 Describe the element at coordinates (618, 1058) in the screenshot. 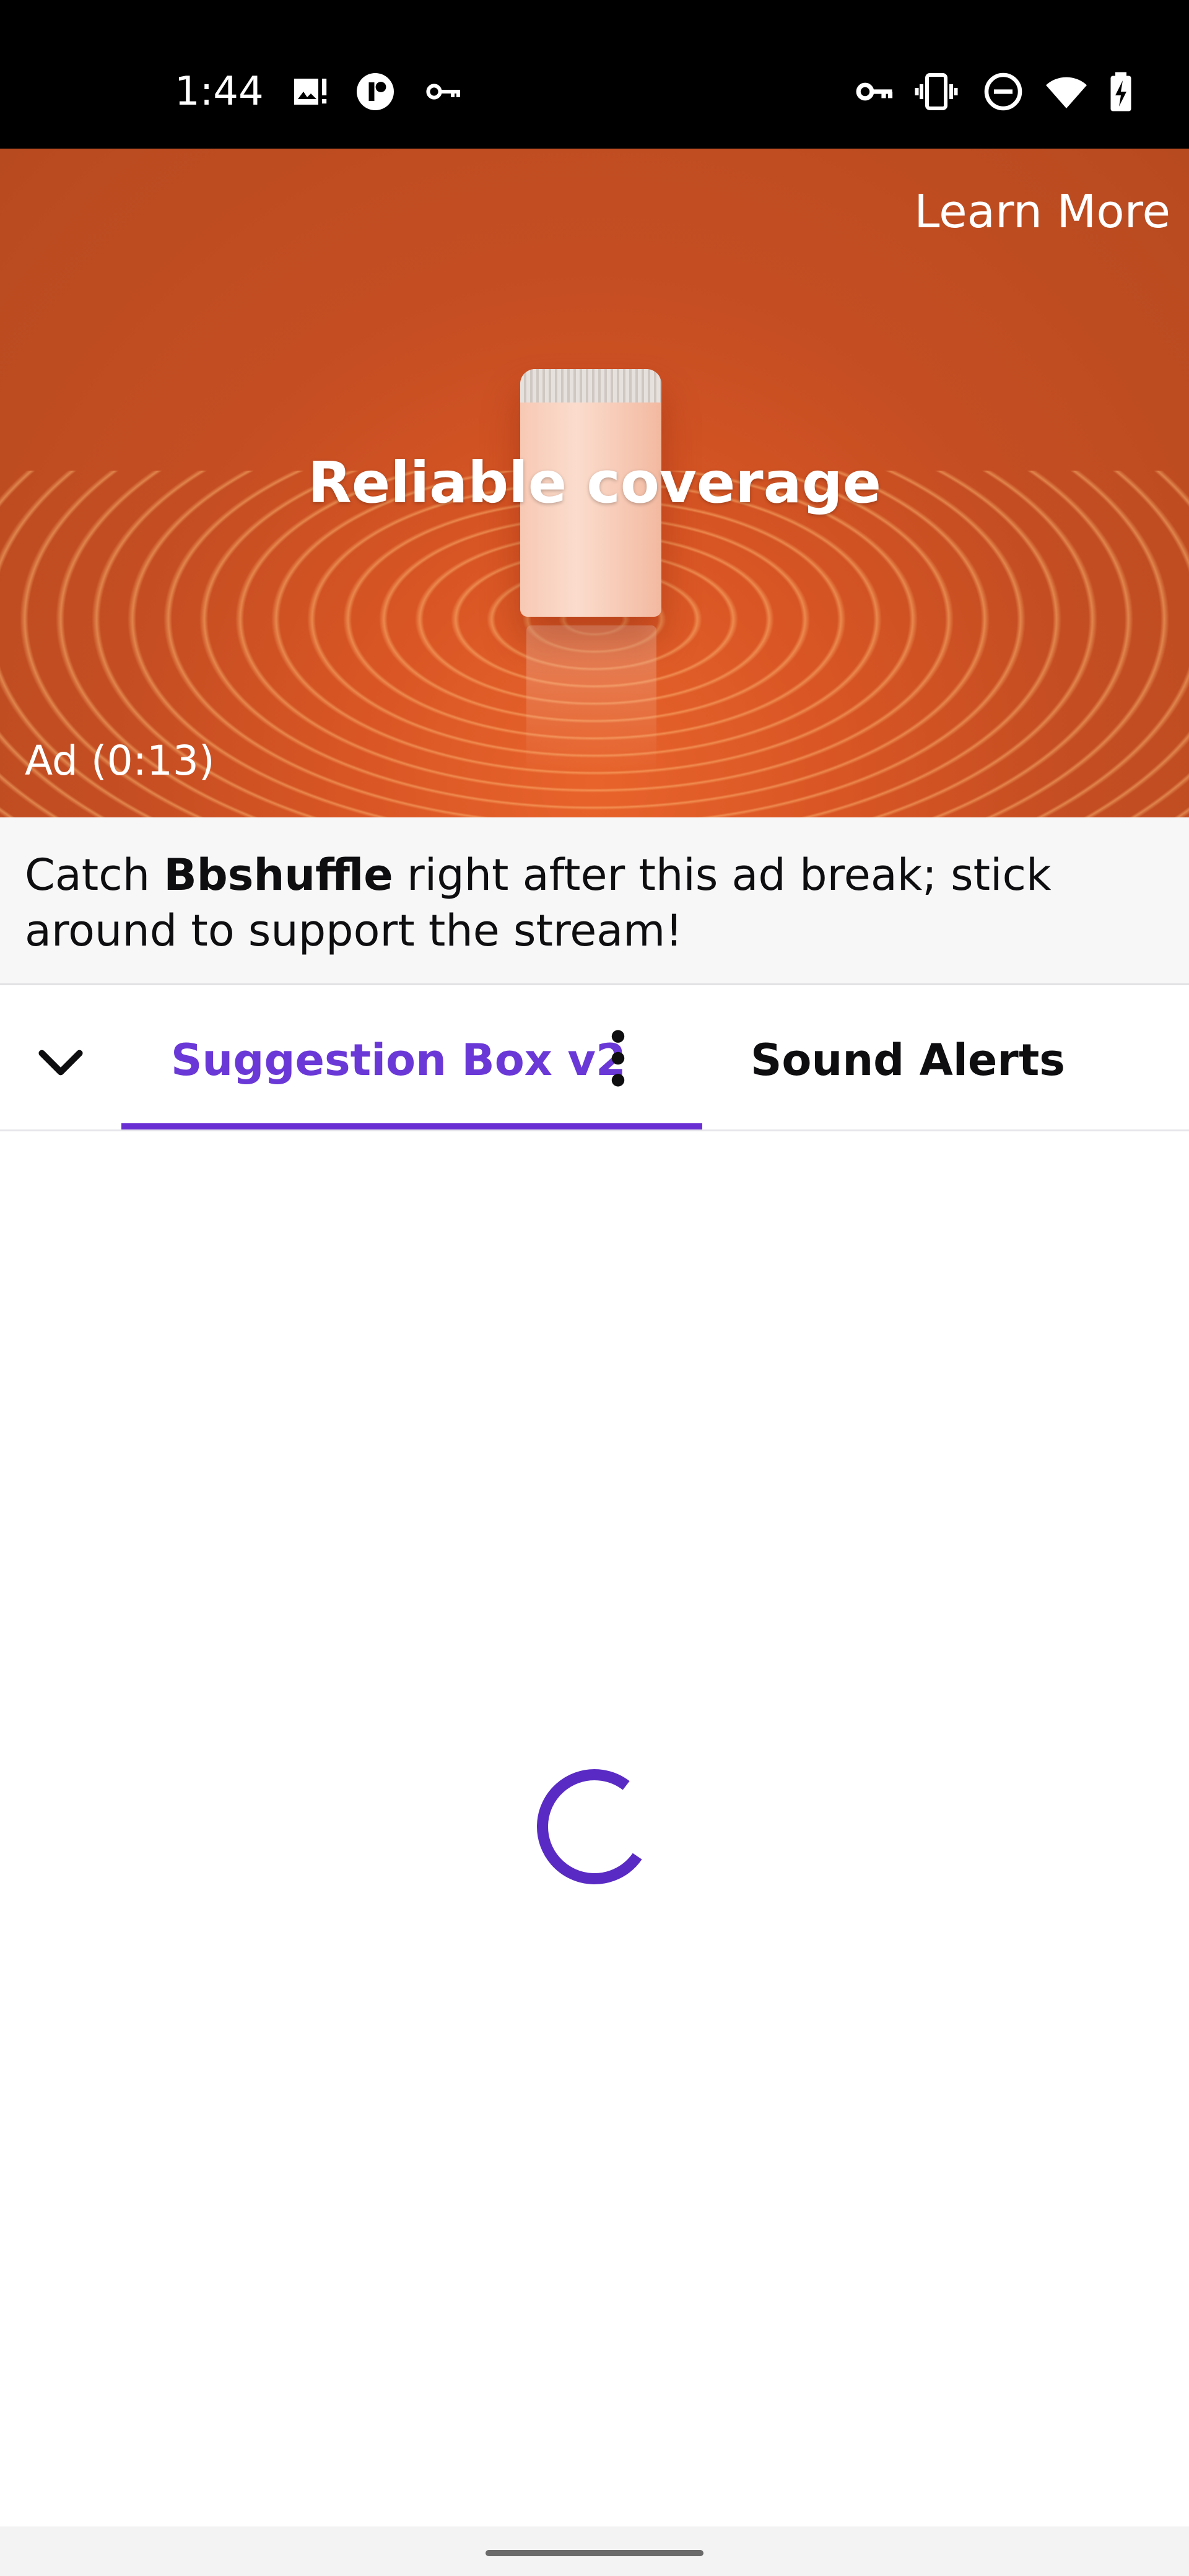

I see `more-vertical-icon` at that location.